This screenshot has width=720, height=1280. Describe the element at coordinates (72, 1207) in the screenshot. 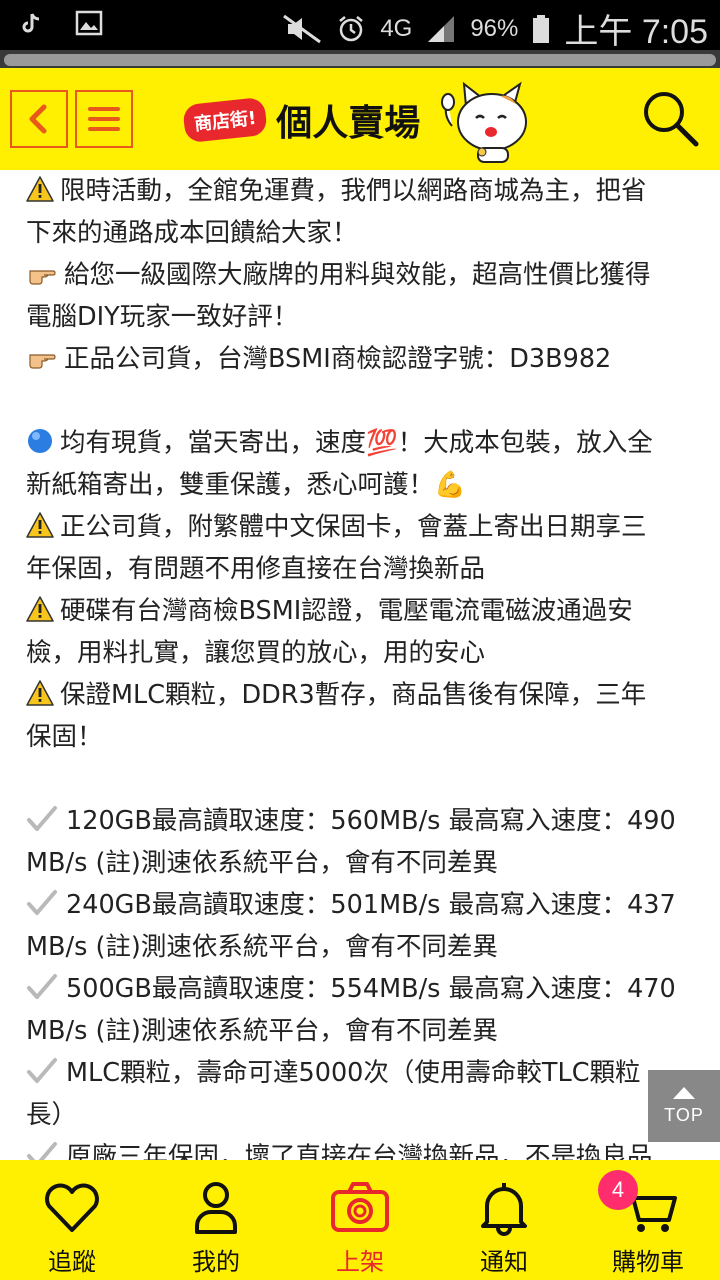

I see `heart-icon` at that location.